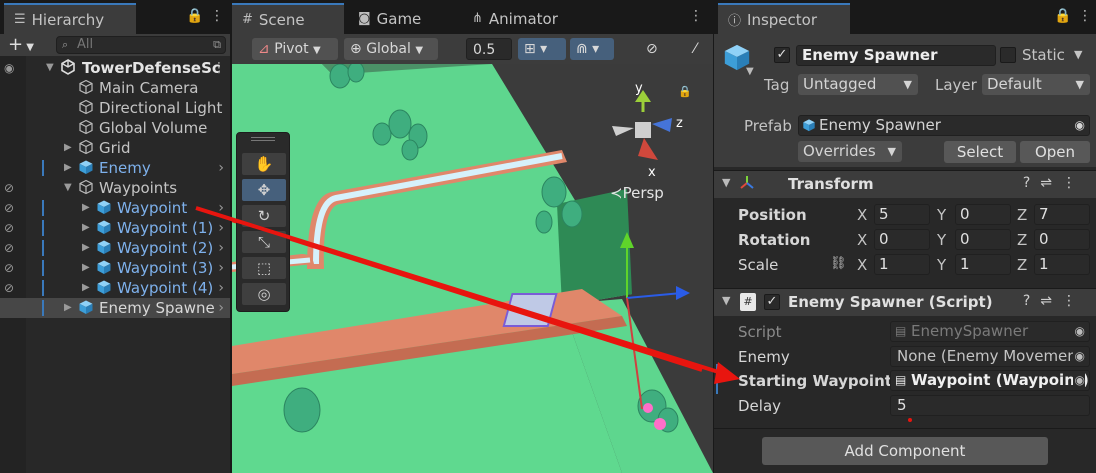  What do you see at coordinates (990, 380) in the screenshot?
I see `starting-waypoint-field: ▤ Waypoint (Waypoint) ◉` at bounding box center [990, 380].